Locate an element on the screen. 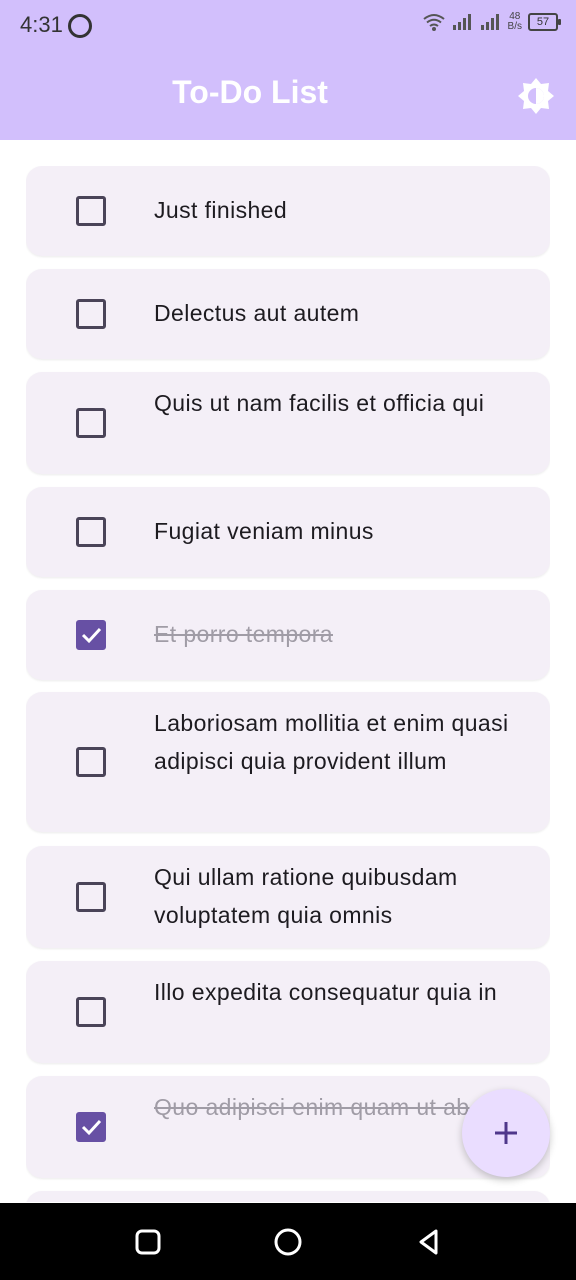  back-icon is located at coordinates (429, 1242).